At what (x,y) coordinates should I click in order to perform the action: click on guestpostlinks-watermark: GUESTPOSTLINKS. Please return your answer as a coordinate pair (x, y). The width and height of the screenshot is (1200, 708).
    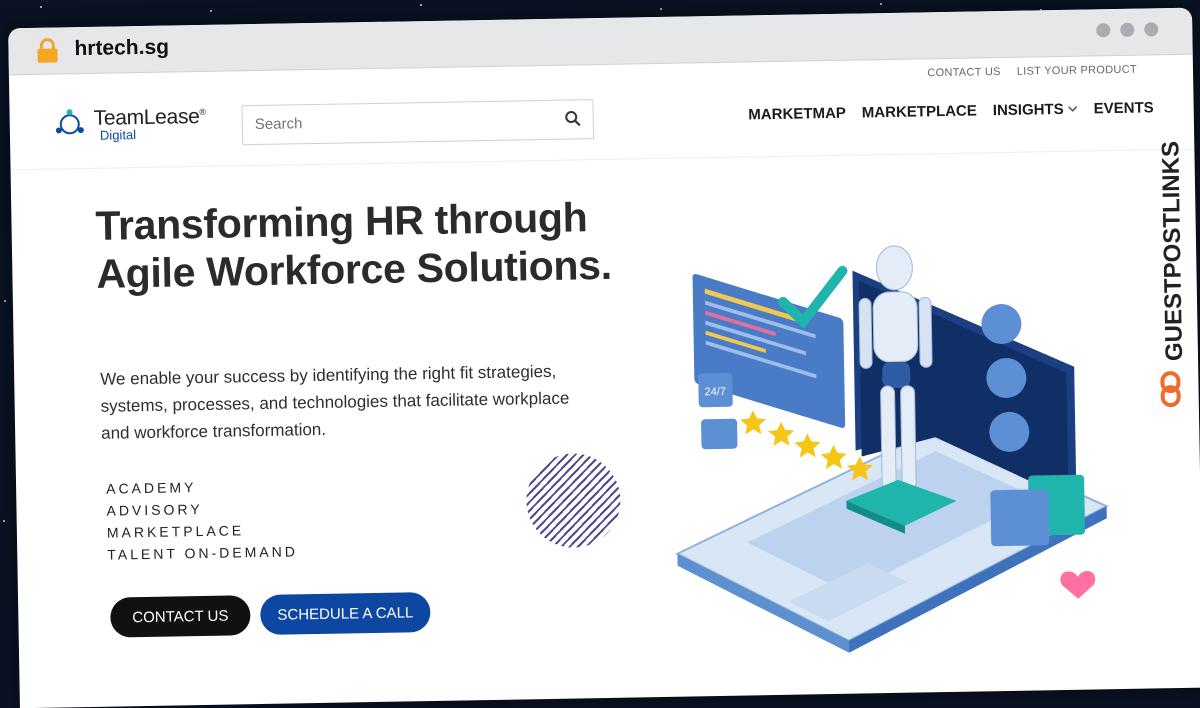
    Looking at the image, I should click on (1172, 274).